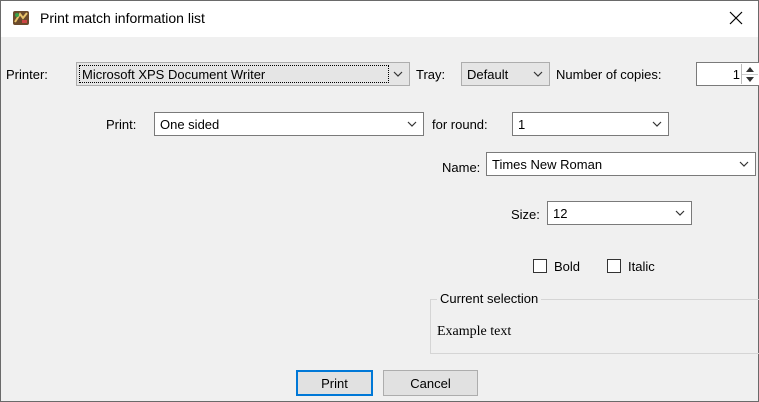  What do you see at coordinates (121, 124) in the screenshot?
I see `print-mode-label: Print:` at bounding box center [121, 124].